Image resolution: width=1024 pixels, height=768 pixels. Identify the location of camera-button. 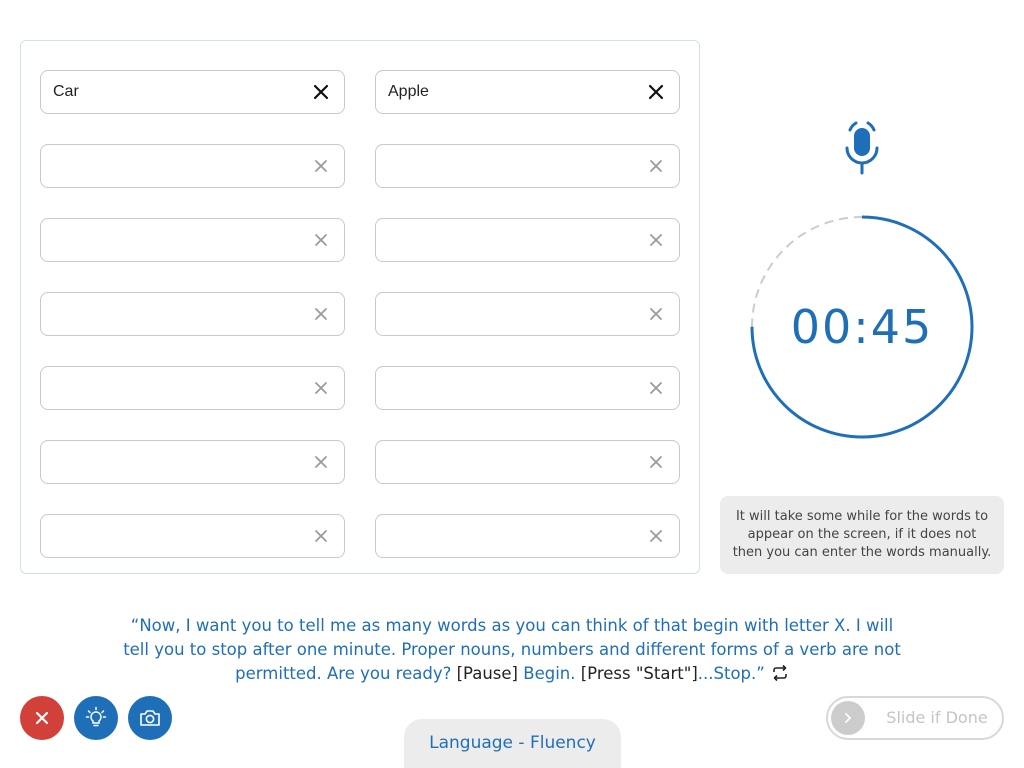
(150, 718).